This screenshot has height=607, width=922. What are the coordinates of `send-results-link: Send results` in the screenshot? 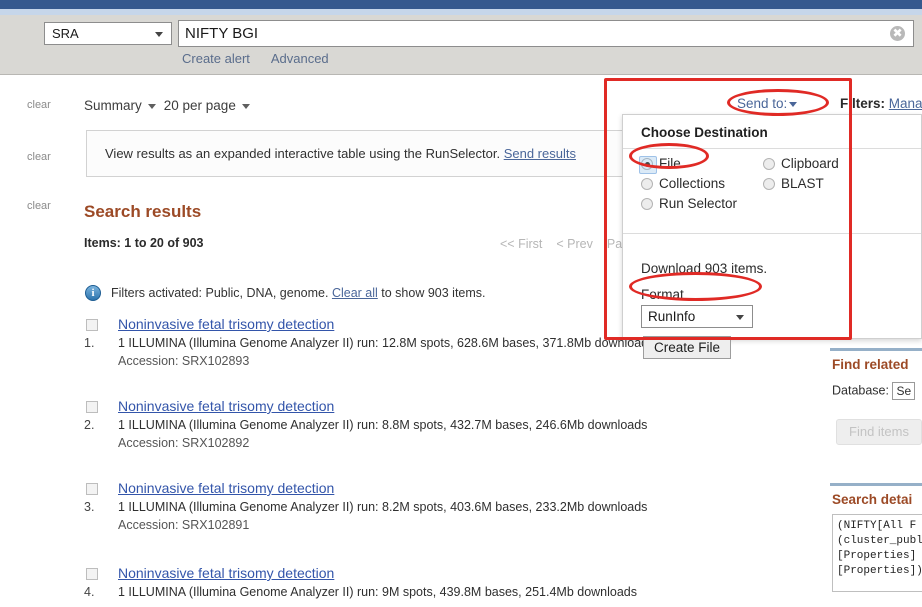 It's located at (540, 153).